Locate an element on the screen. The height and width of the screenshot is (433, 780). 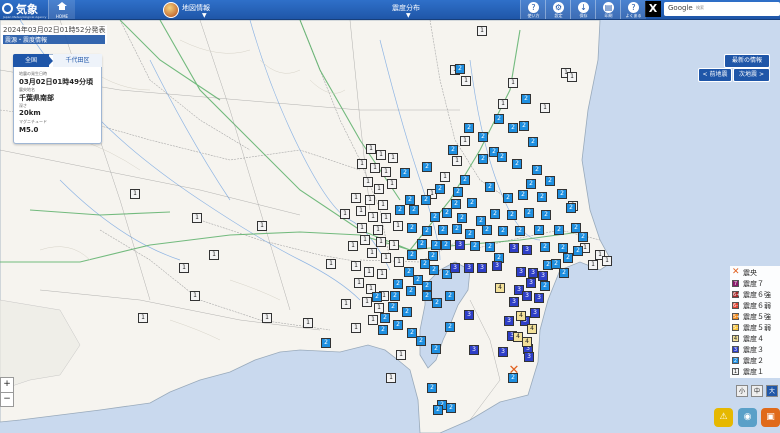
next-earthquake-button: 次地震 > is located at coordinates (751, 75).